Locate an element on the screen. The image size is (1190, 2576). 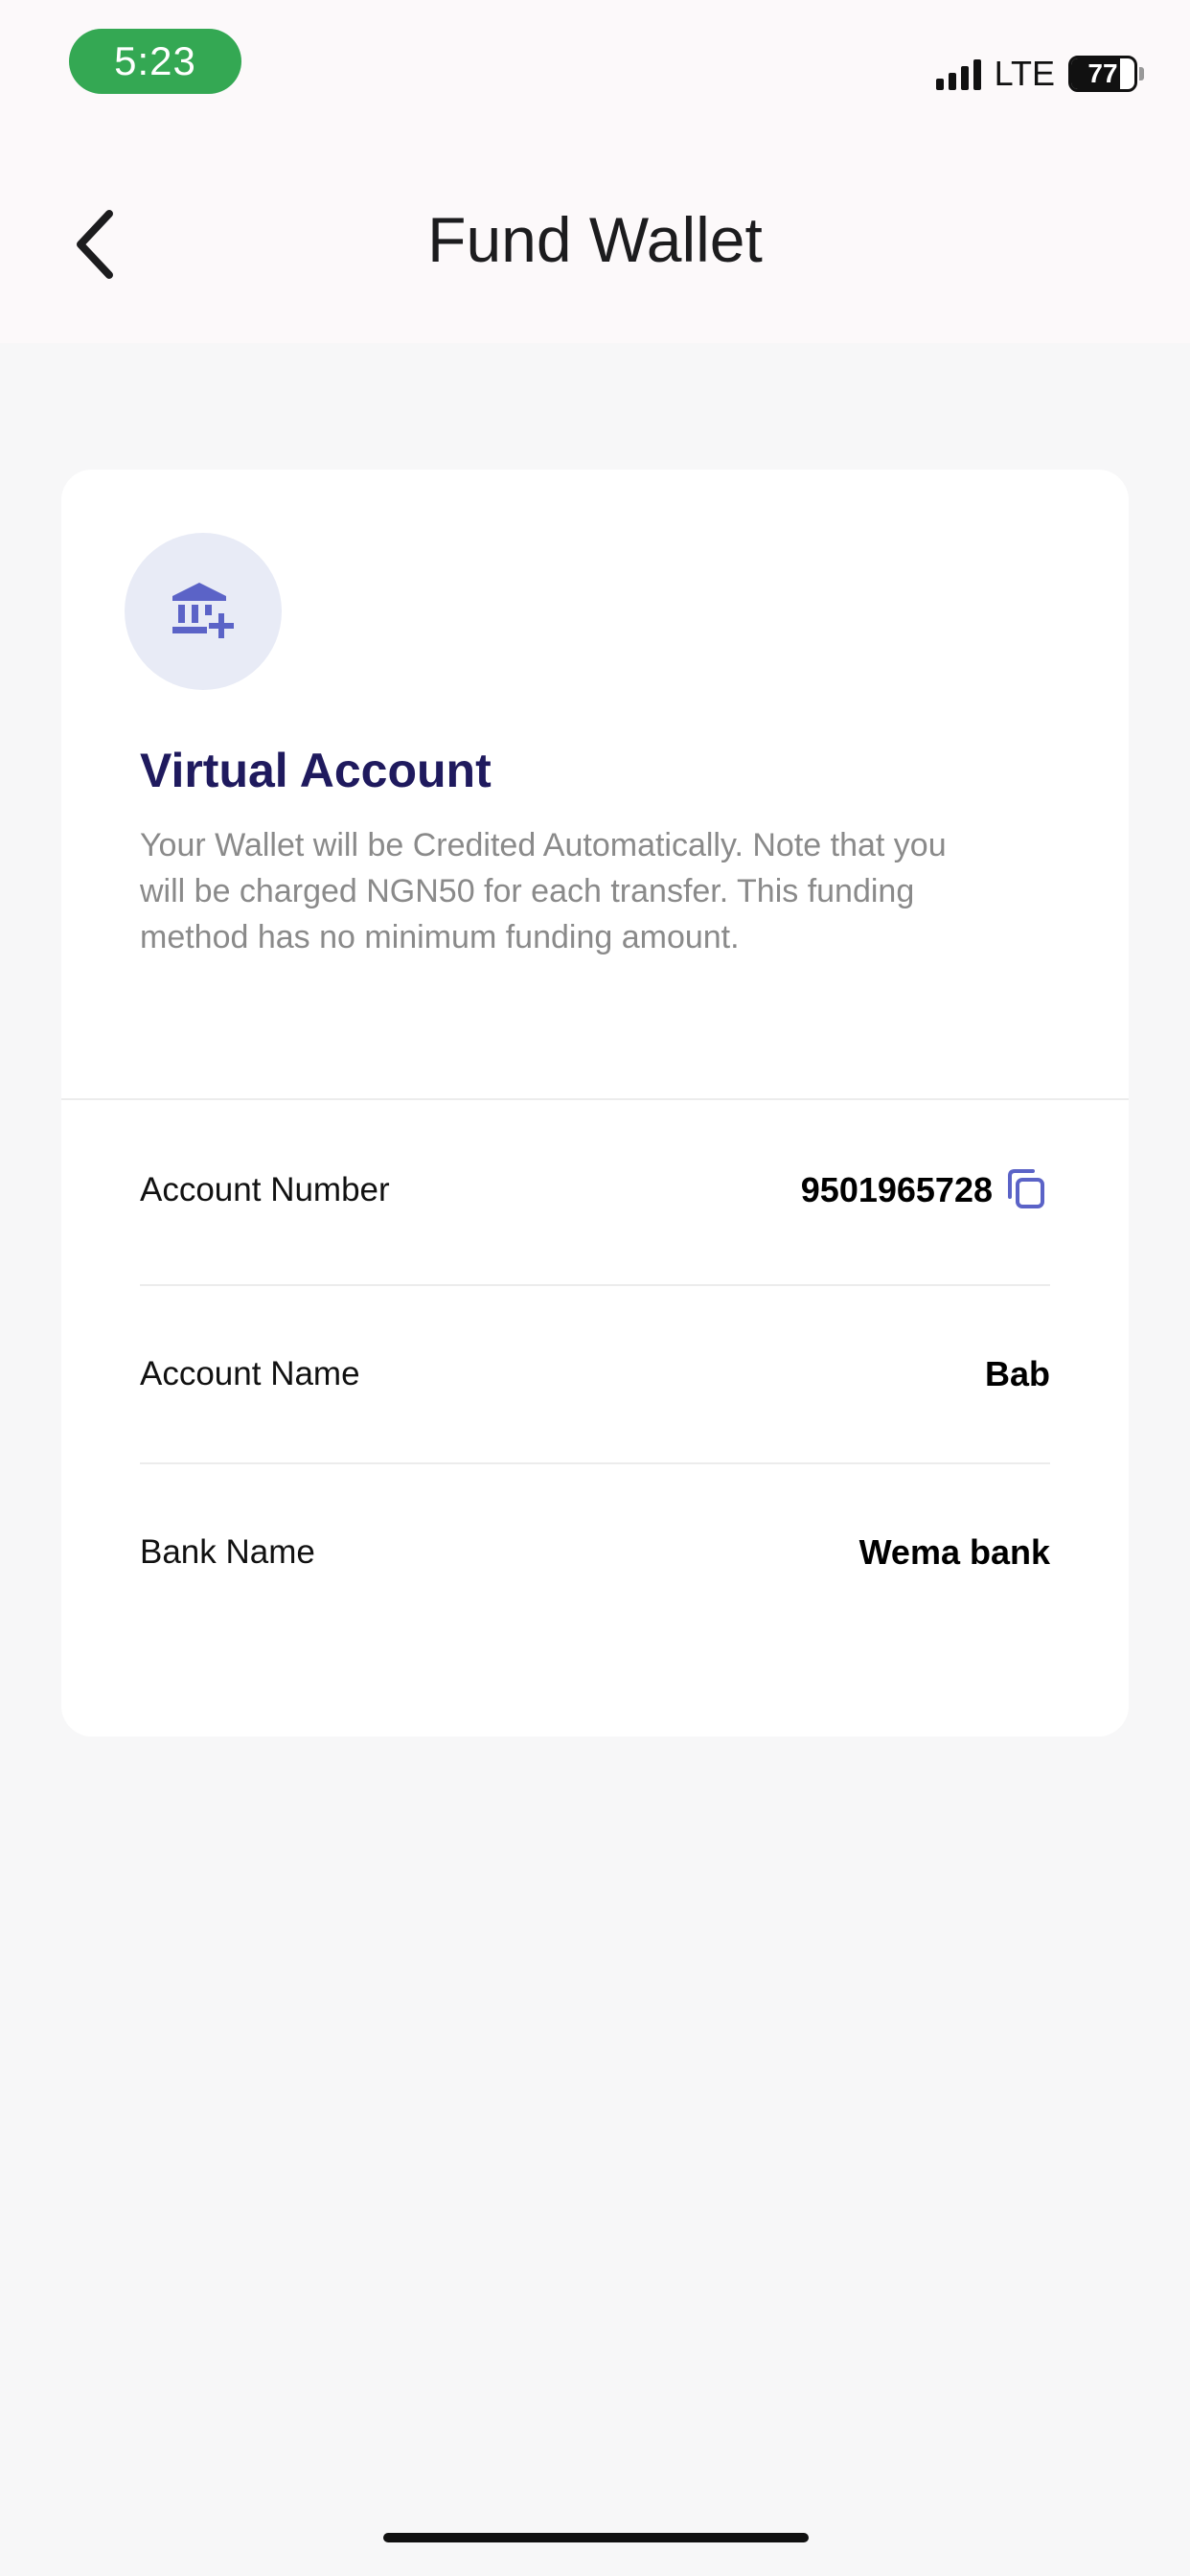
bank-add-icon is located at coordinates (203, 610).